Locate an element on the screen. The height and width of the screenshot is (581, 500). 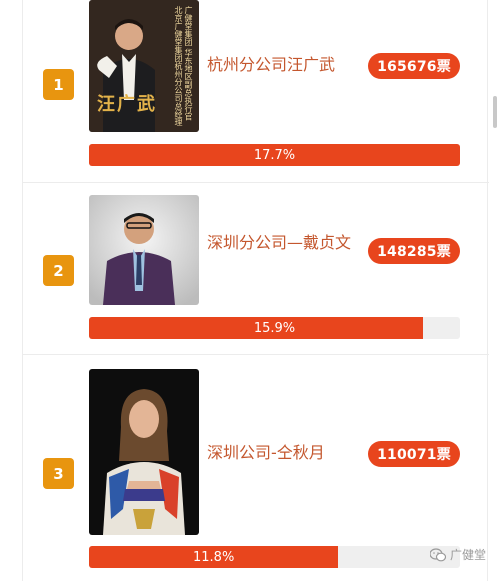
vote-count: 110071票 is located at coordinates (414, 454).